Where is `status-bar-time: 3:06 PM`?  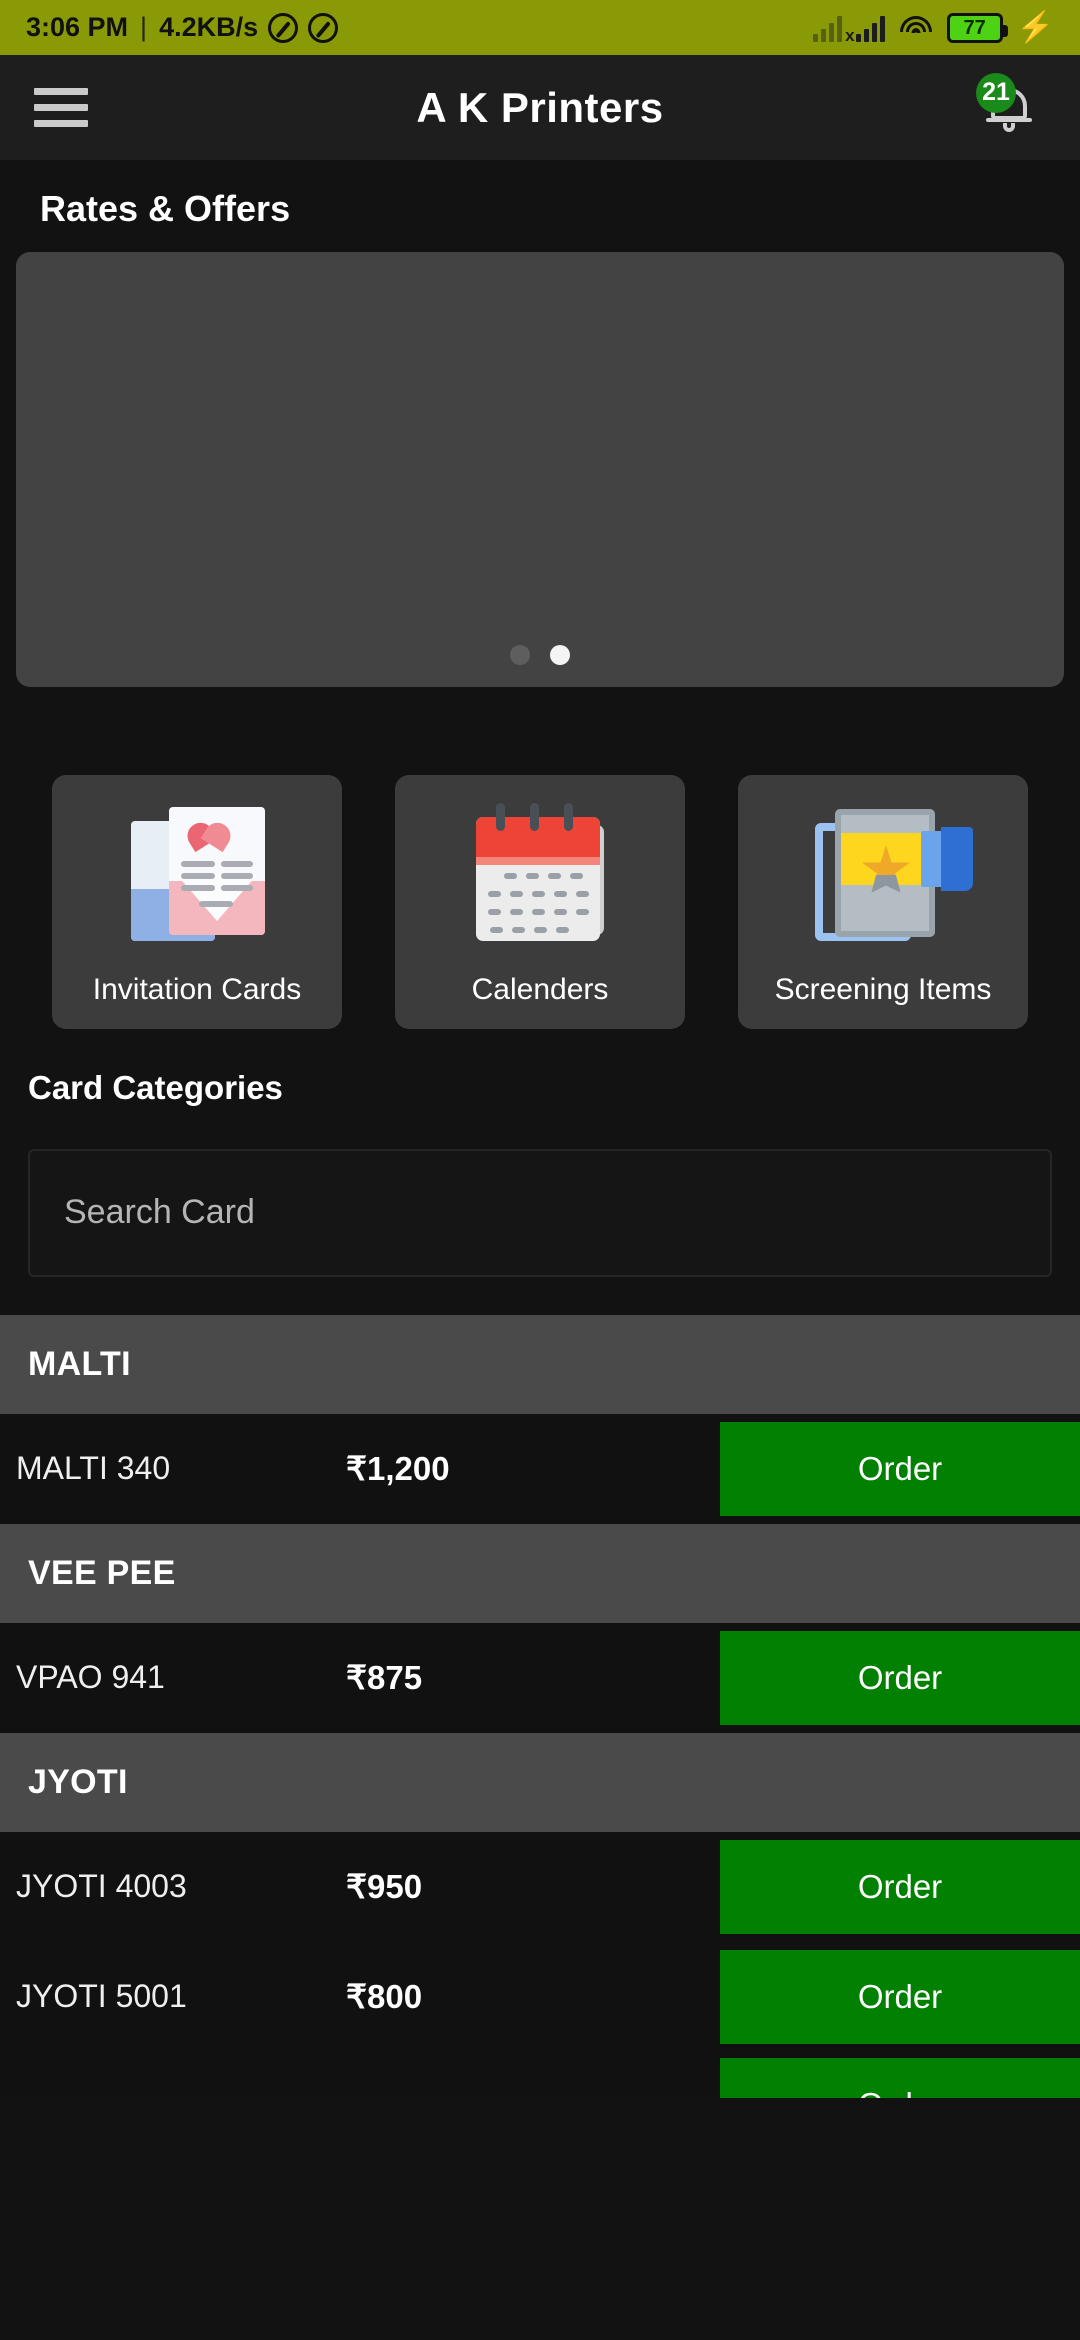 status-bar-time: 3:06 PM is located at coordinates (77, 27).